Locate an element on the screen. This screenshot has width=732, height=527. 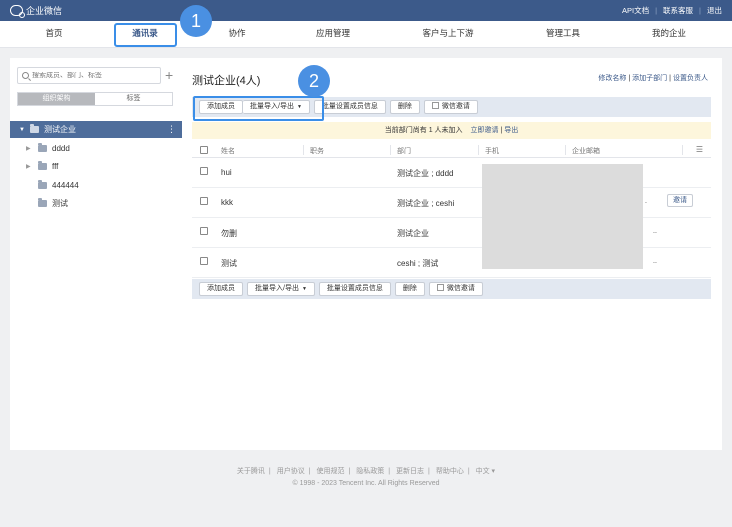
tree-item-label: 测试 is located at coordinates (60, 203).